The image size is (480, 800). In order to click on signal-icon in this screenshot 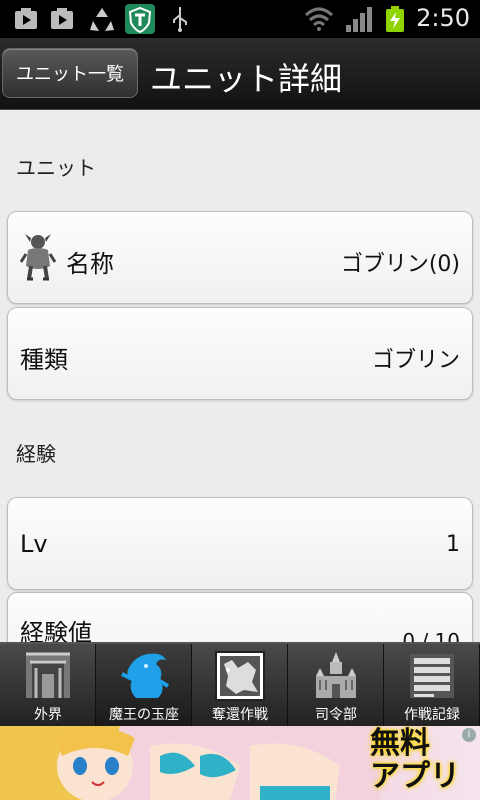, I will do `click(359, 19)`.